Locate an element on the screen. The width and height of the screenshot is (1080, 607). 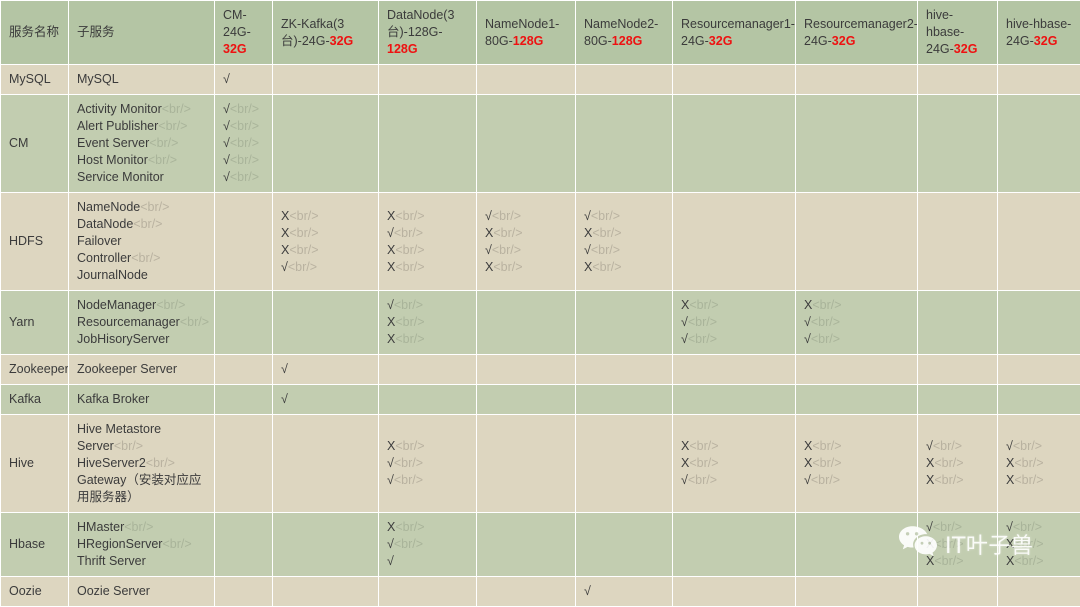
column-header-5: NameNode1-80G-128G is located at coordinates (526, 33).